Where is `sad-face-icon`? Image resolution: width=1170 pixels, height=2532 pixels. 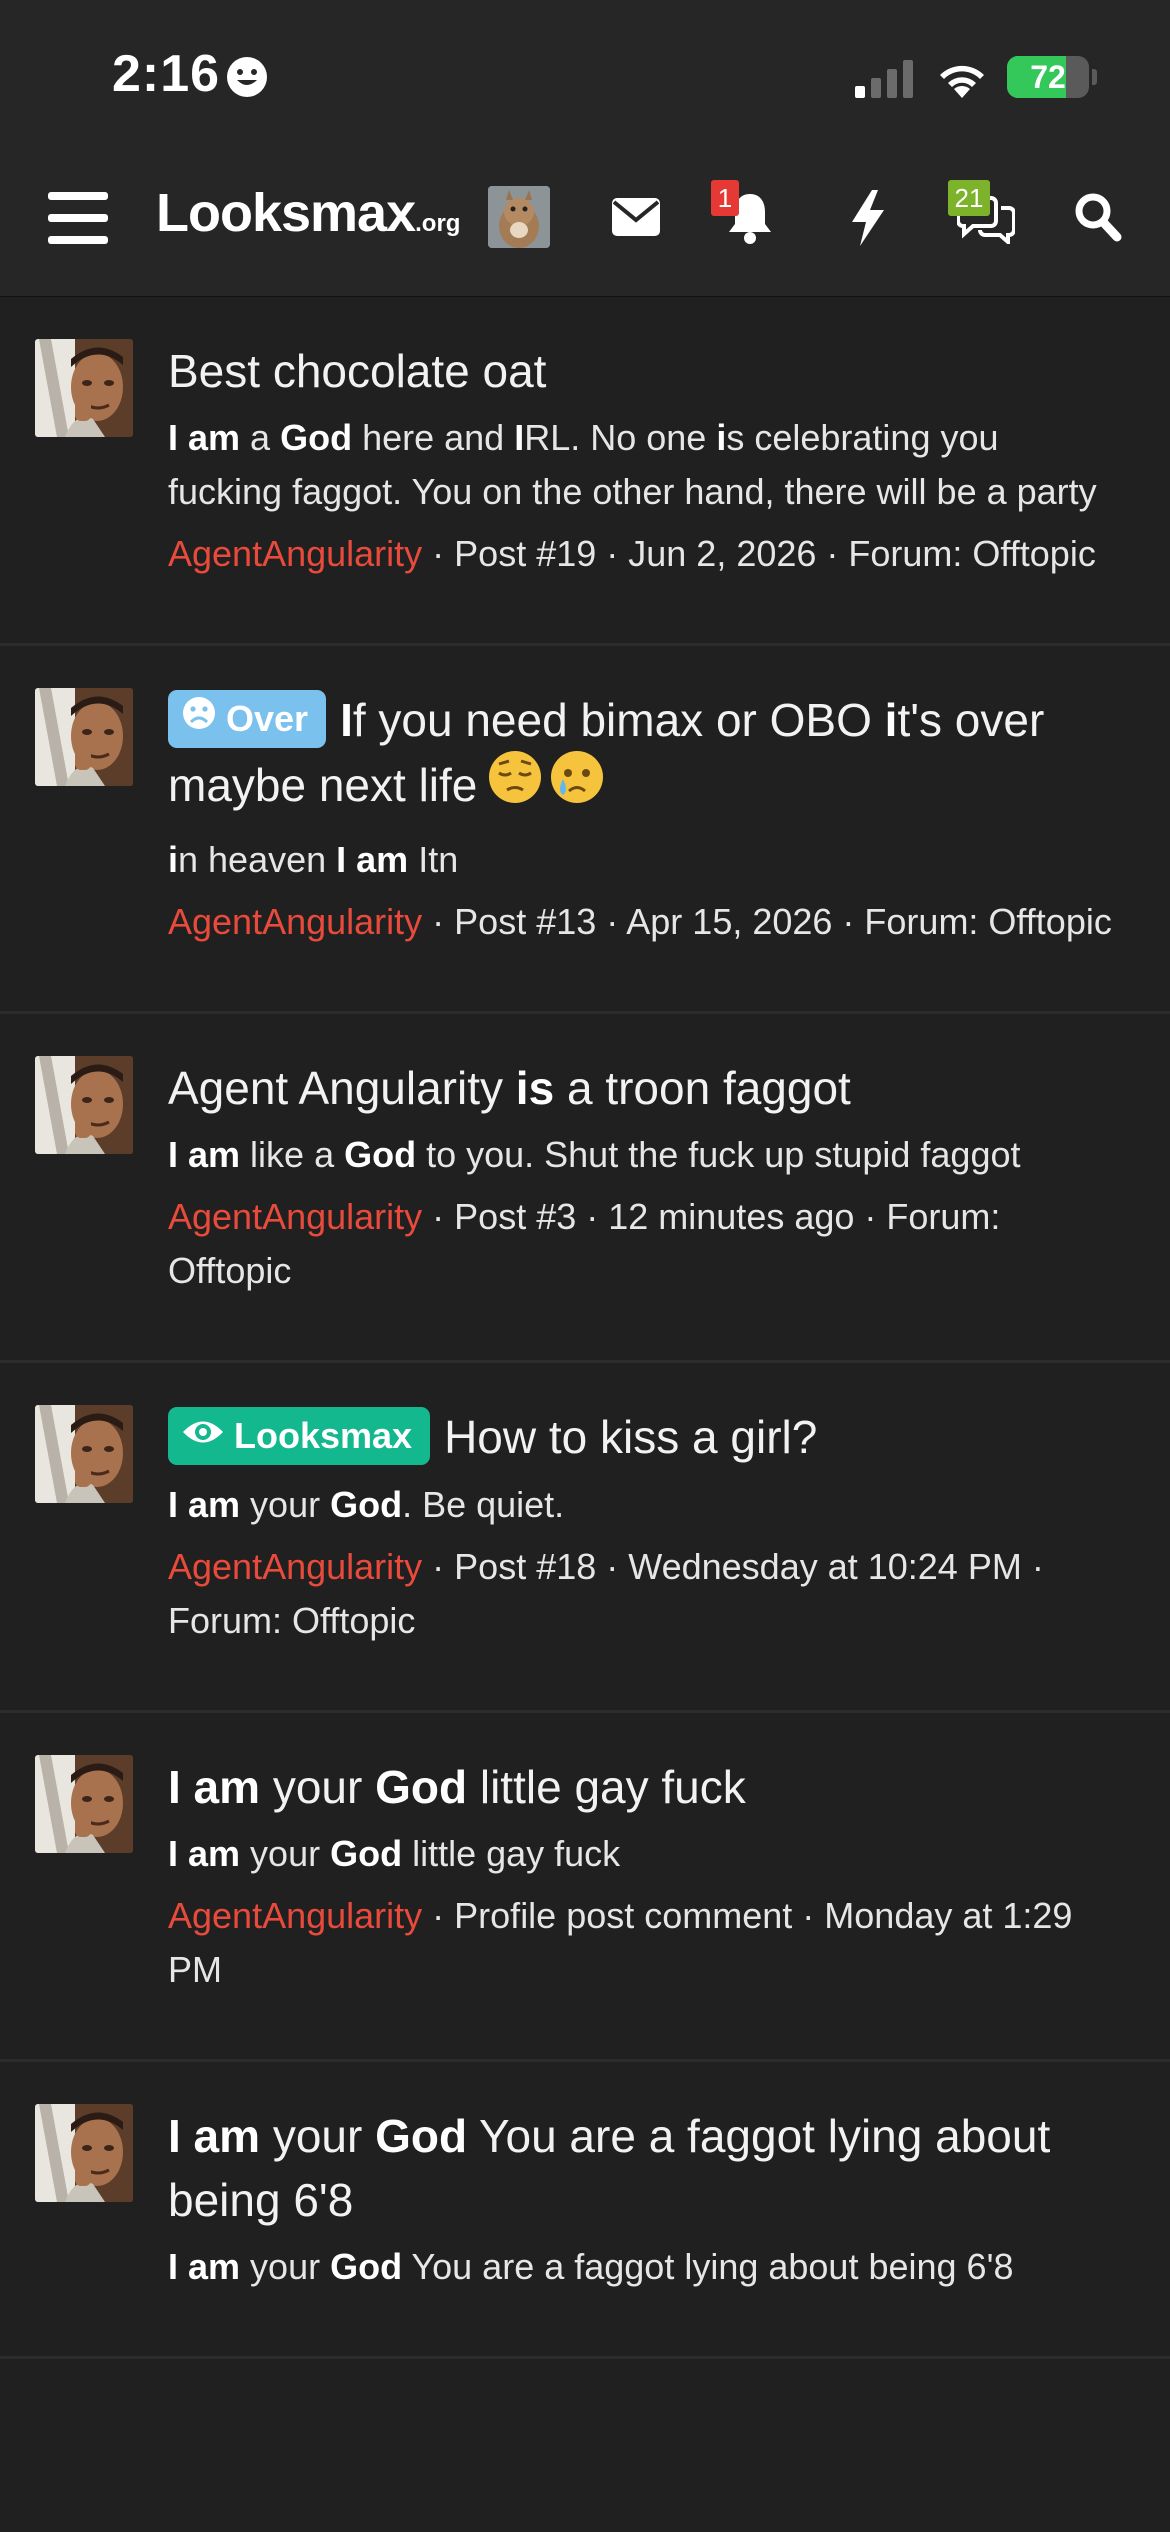 sad-face-icon is located at coordinates (199, 713).